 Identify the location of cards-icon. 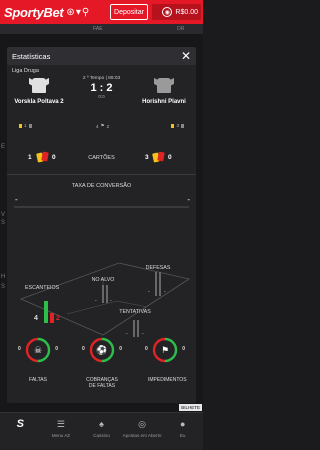
(158, 157).